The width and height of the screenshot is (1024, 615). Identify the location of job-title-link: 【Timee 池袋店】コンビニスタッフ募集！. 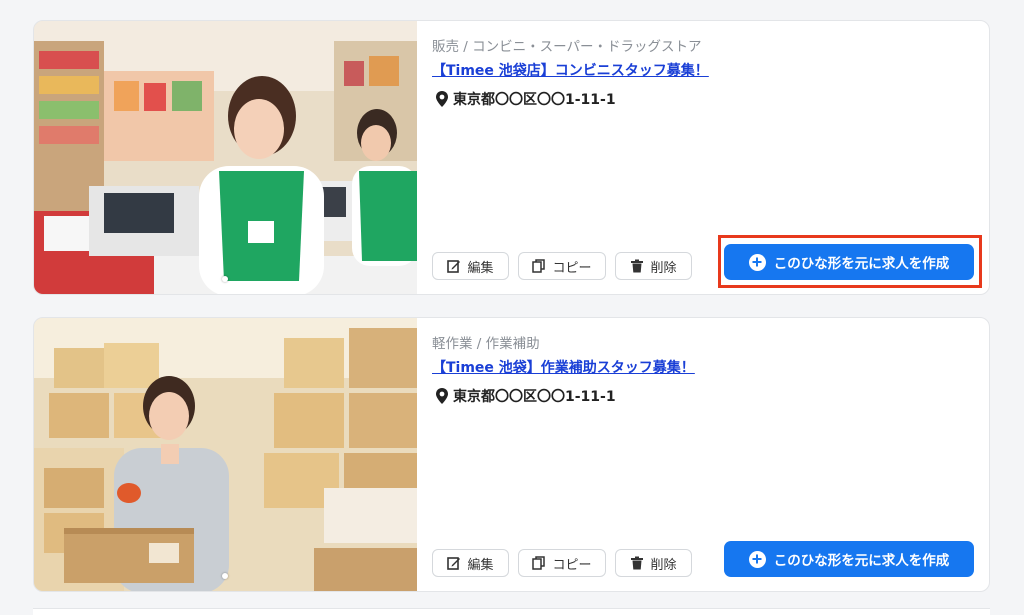
(570, 70).